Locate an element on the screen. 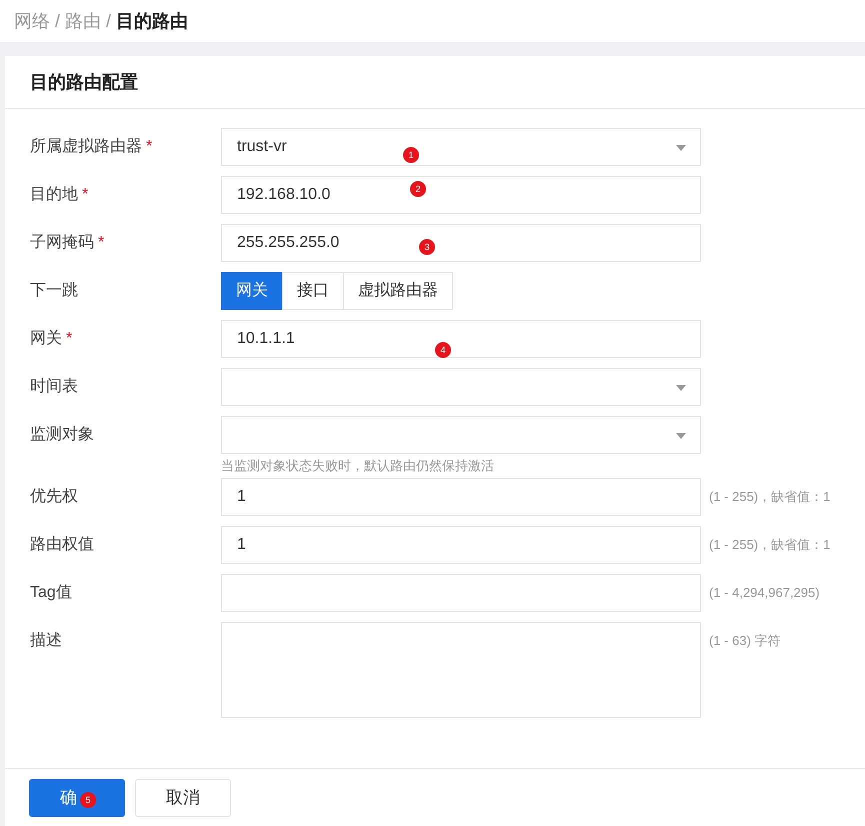 This screenshot has width=865, height=826. annotation-badge: 5 is located at coordinates (88, 800).